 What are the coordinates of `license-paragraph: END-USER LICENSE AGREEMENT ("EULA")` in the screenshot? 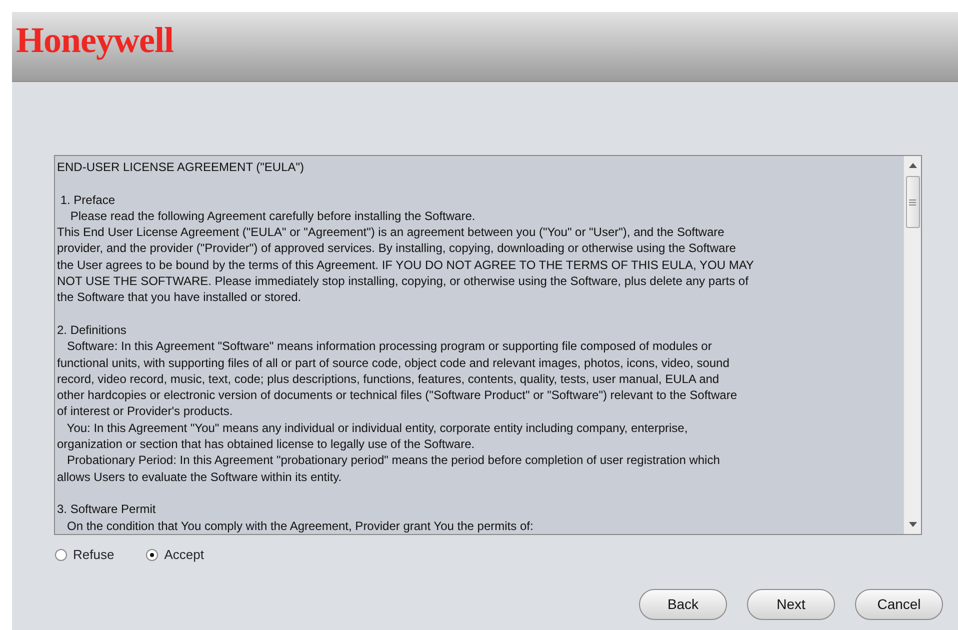 It's located at (181, 167).